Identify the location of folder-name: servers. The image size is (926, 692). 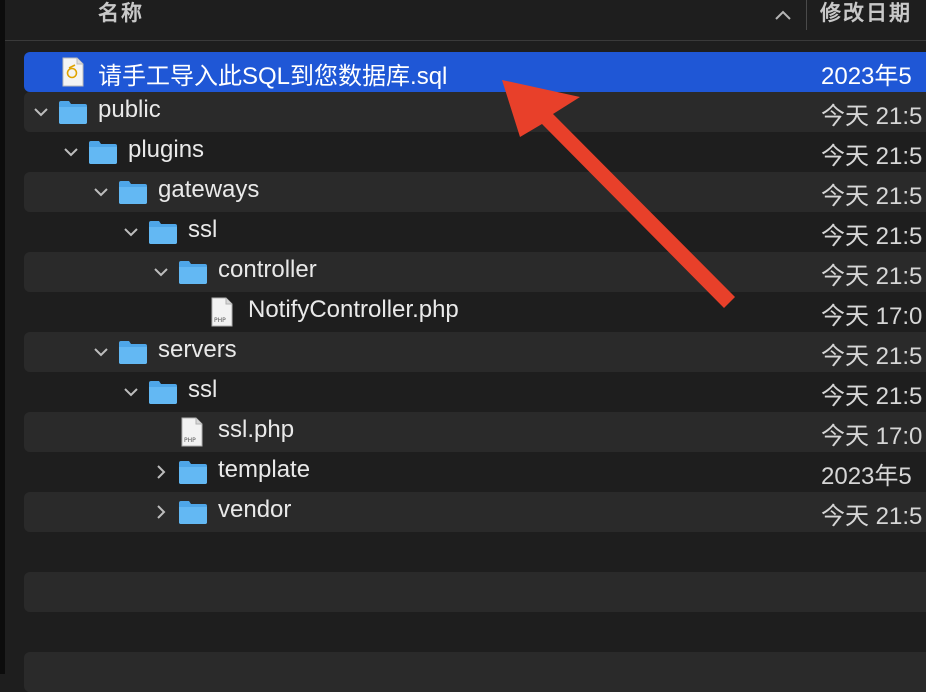
(197, 349).